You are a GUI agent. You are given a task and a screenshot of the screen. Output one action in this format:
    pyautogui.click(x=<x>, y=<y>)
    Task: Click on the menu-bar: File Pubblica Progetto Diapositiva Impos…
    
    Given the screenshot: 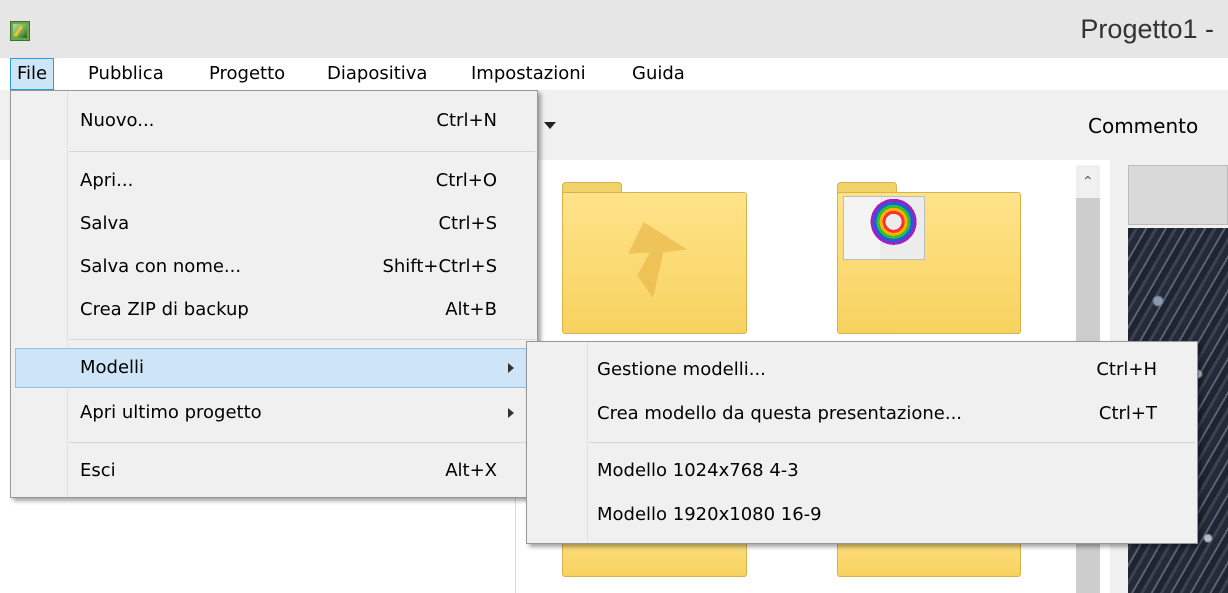 What is the action you would take?
    pyautogui.click(x=614, y=74)
    